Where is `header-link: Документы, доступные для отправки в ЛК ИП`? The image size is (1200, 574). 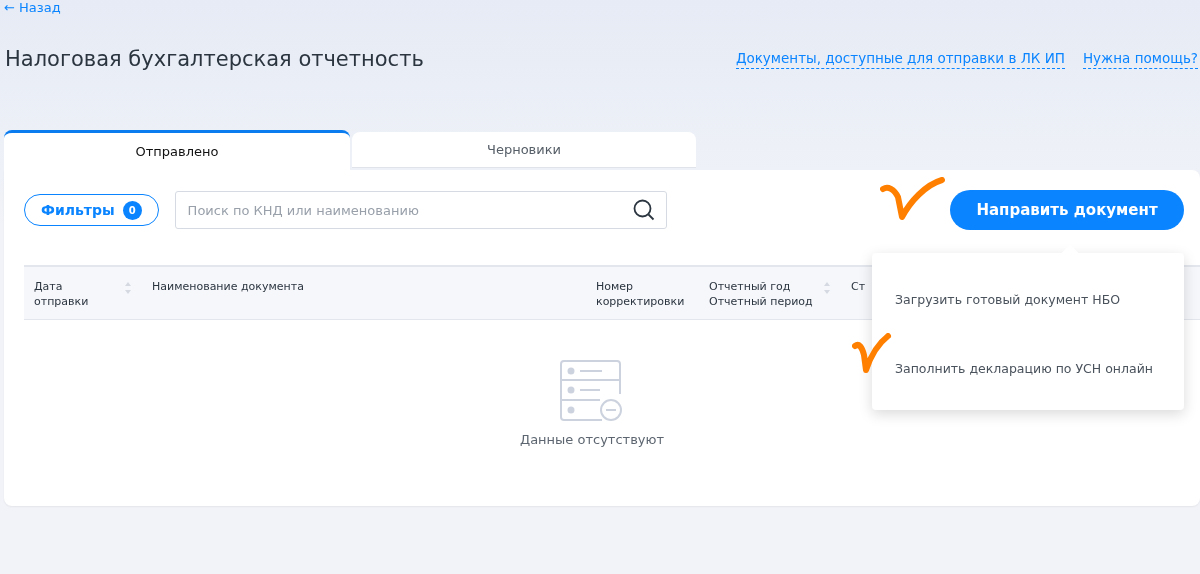 header-link: Документы, доступные для отправки в ЛК ИП is located at coordinates (900, 59).